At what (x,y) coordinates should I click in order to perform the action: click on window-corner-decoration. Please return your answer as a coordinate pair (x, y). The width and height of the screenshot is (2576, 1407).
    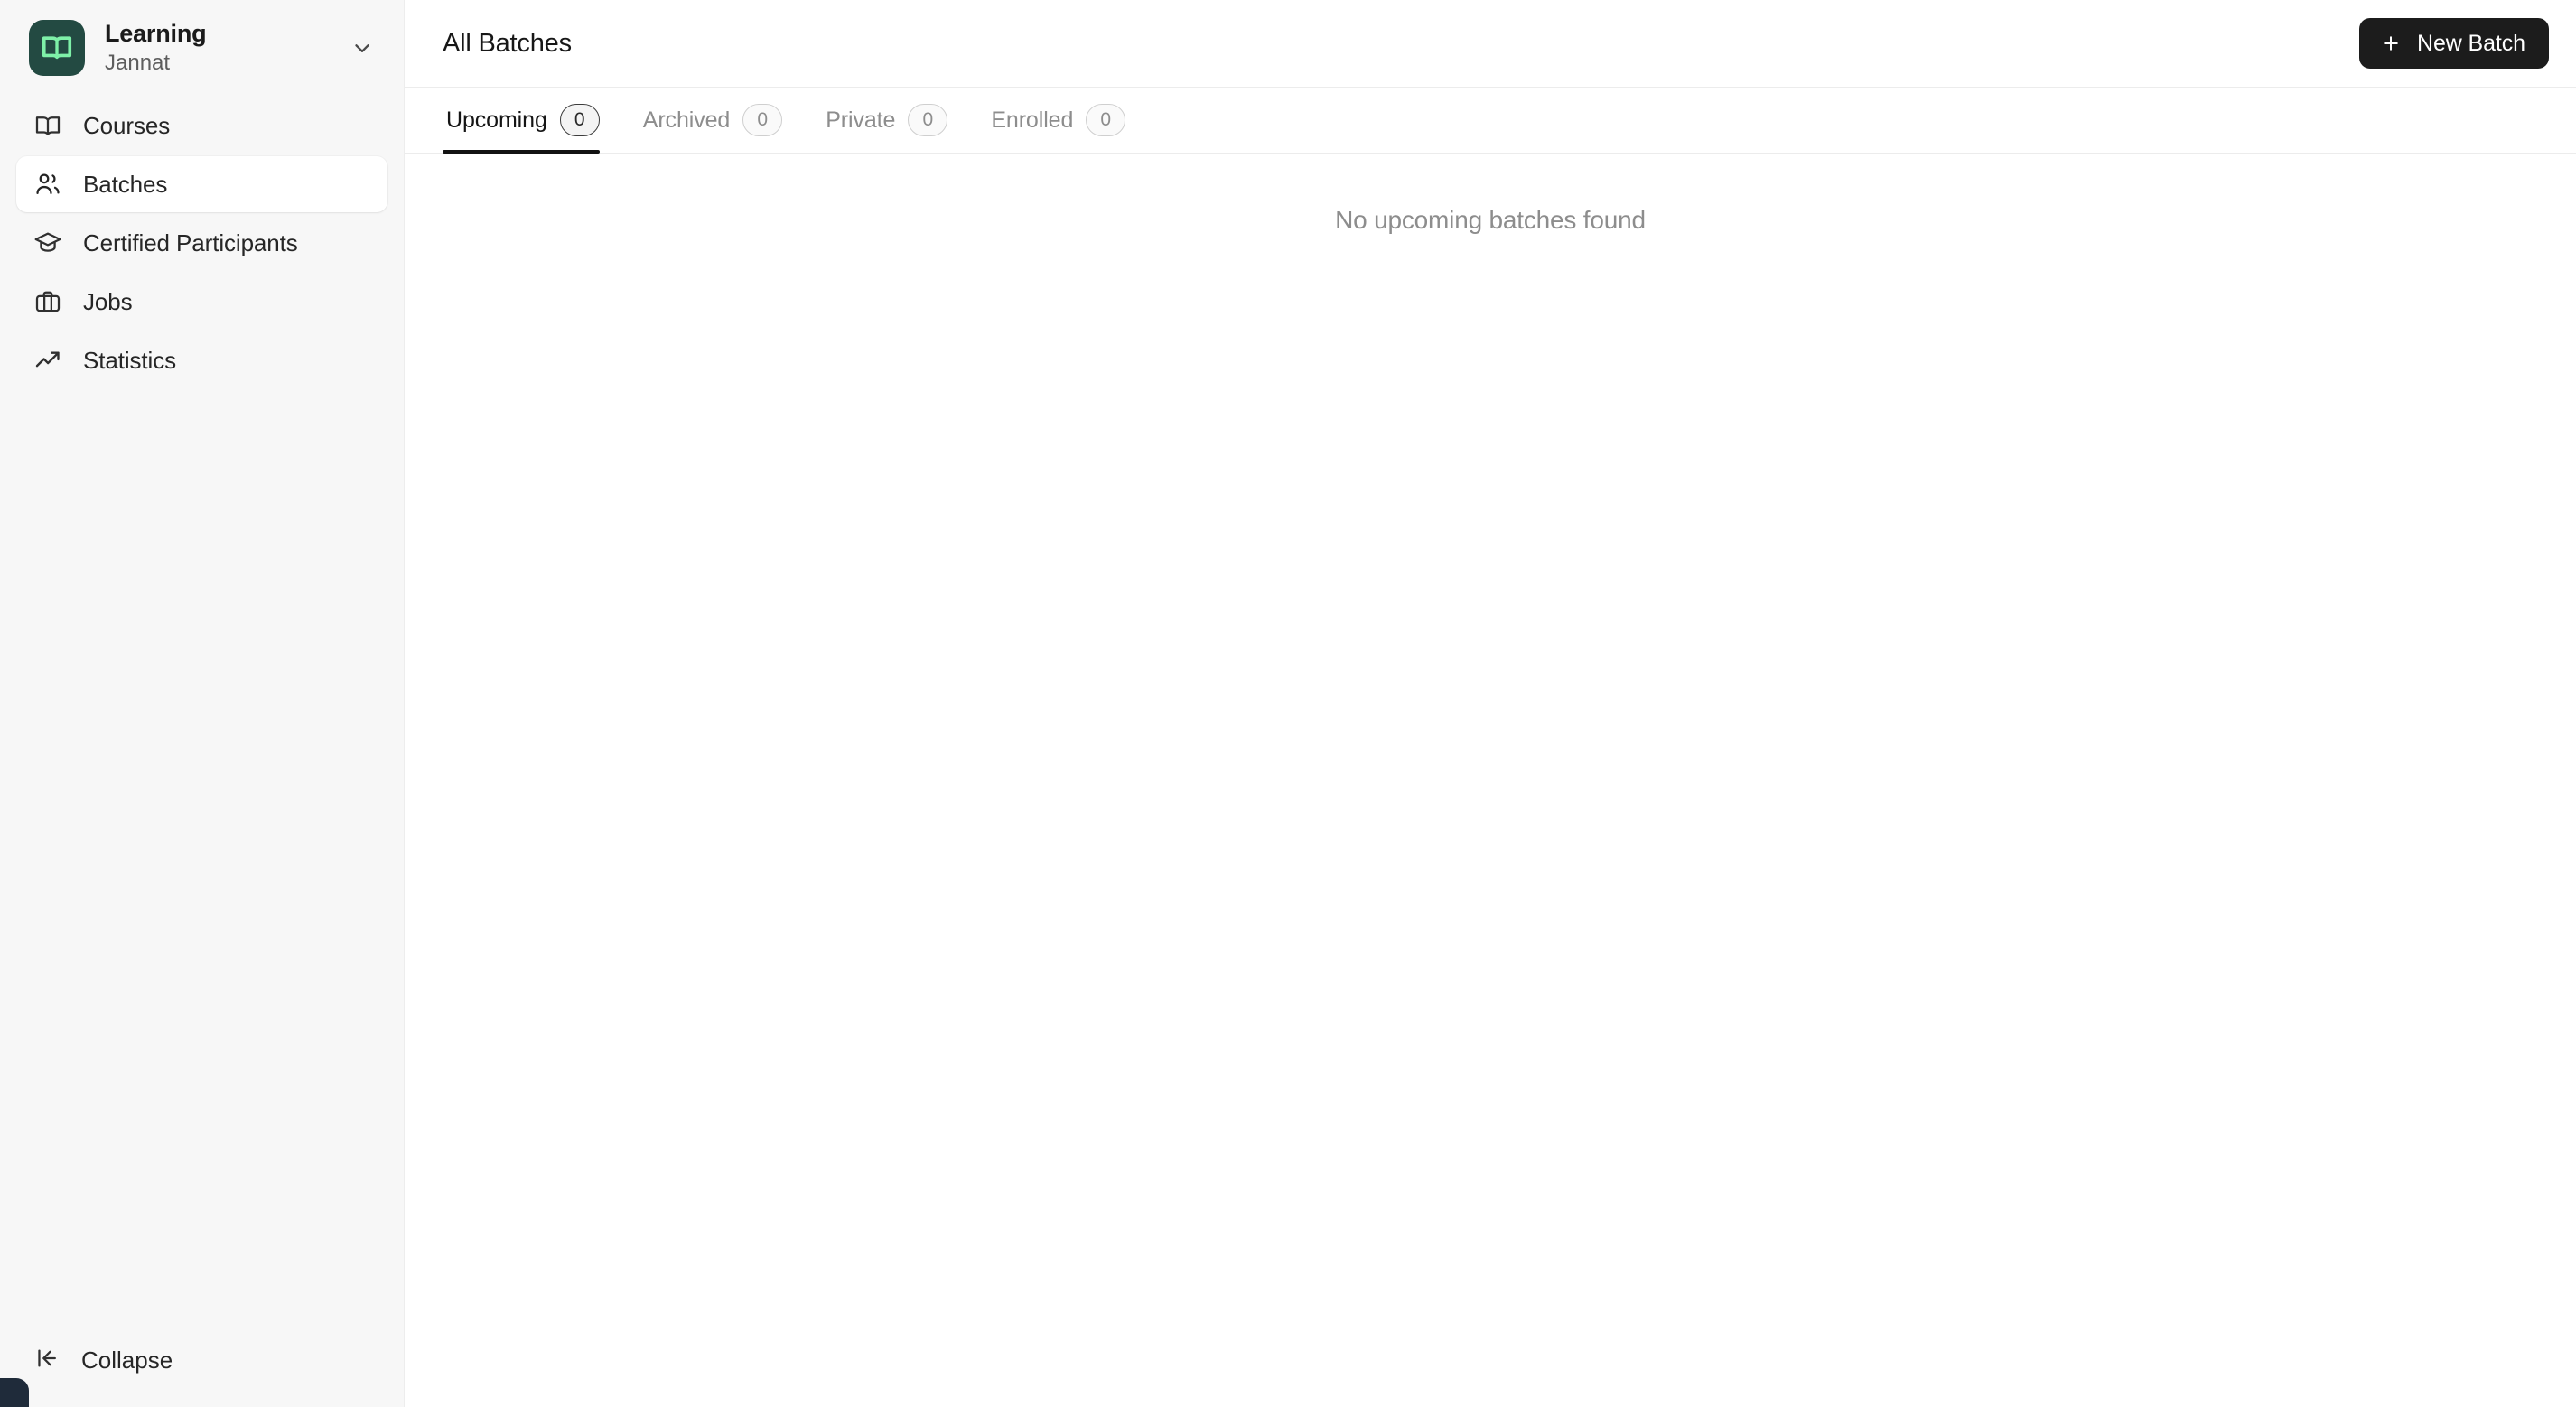
    Looking at the image, I should click on (15, 1392).